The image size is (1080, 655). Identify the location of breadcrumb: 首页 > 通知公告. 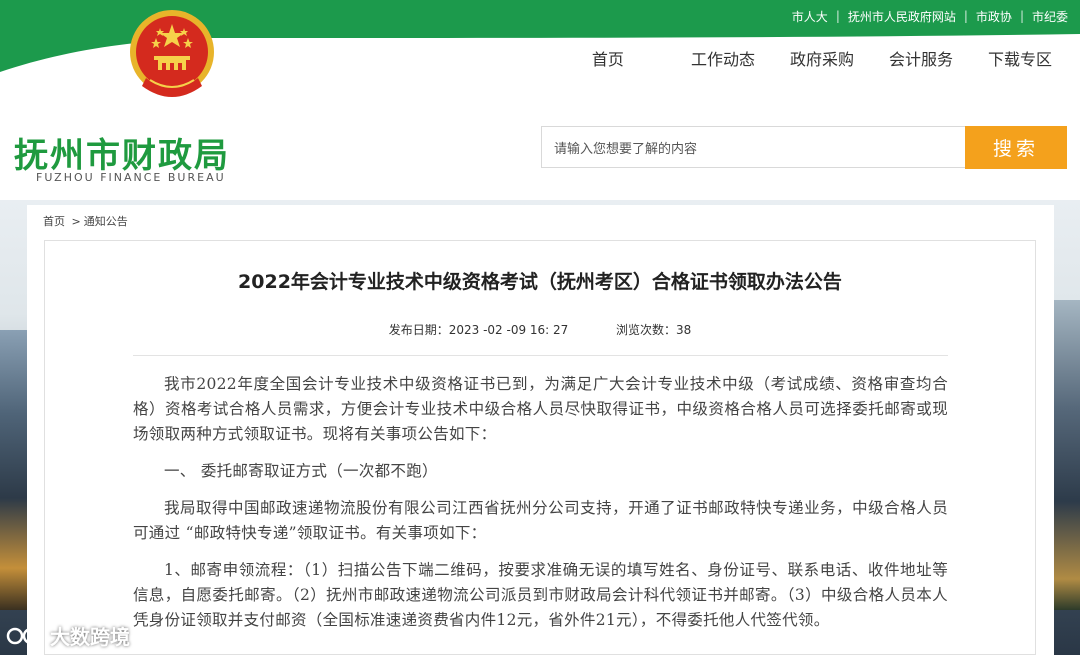
(85, 221).